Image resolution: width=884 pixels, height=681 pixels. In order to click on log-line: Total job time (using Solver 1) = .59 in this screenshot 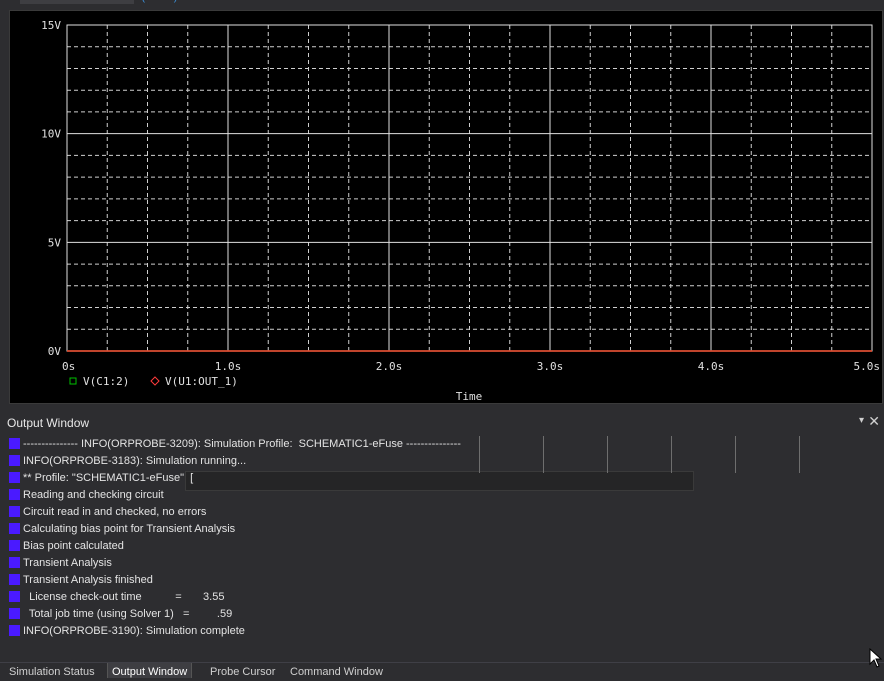, I will do `click(120, 614)`.